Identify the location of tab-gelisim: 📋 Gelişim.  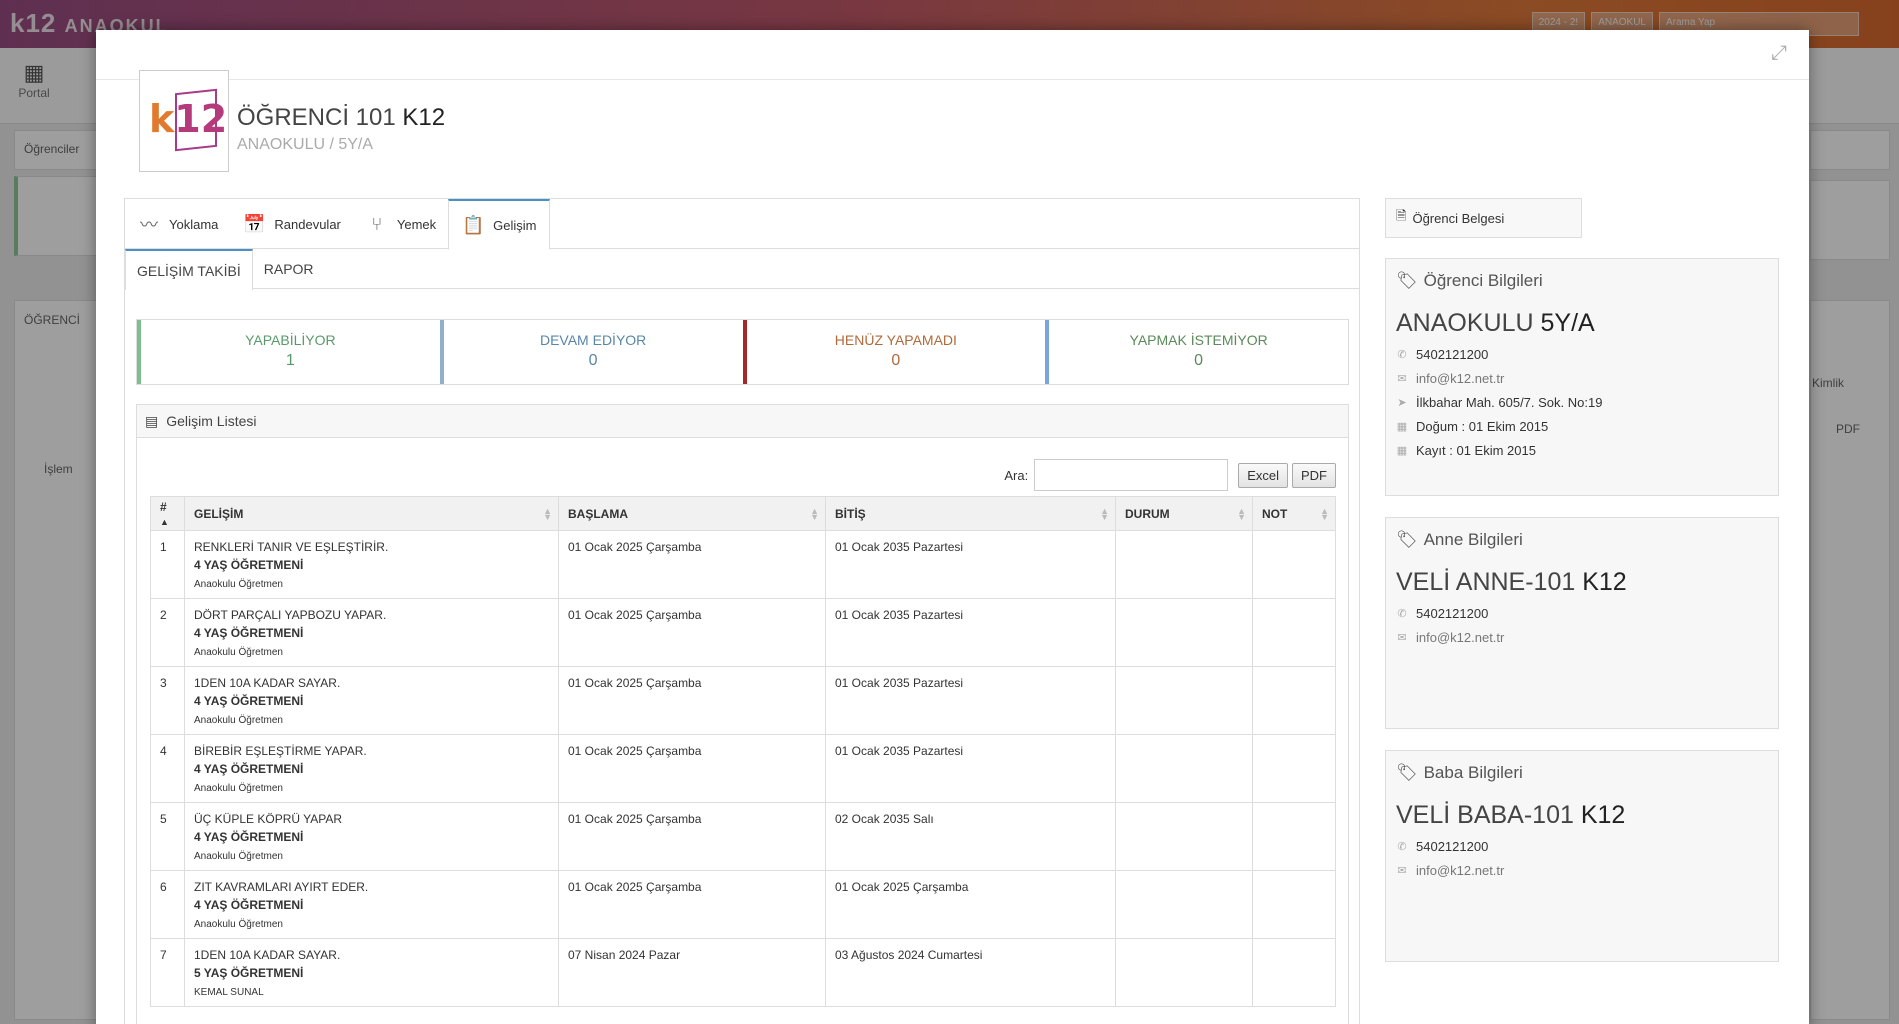
(499, 224).